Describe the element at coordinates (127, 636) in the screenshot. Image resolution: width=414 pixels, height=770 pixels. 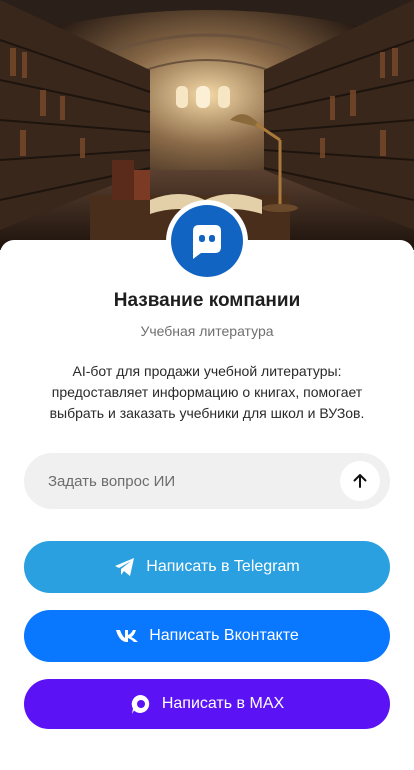
I see `vk-icon` at that location.